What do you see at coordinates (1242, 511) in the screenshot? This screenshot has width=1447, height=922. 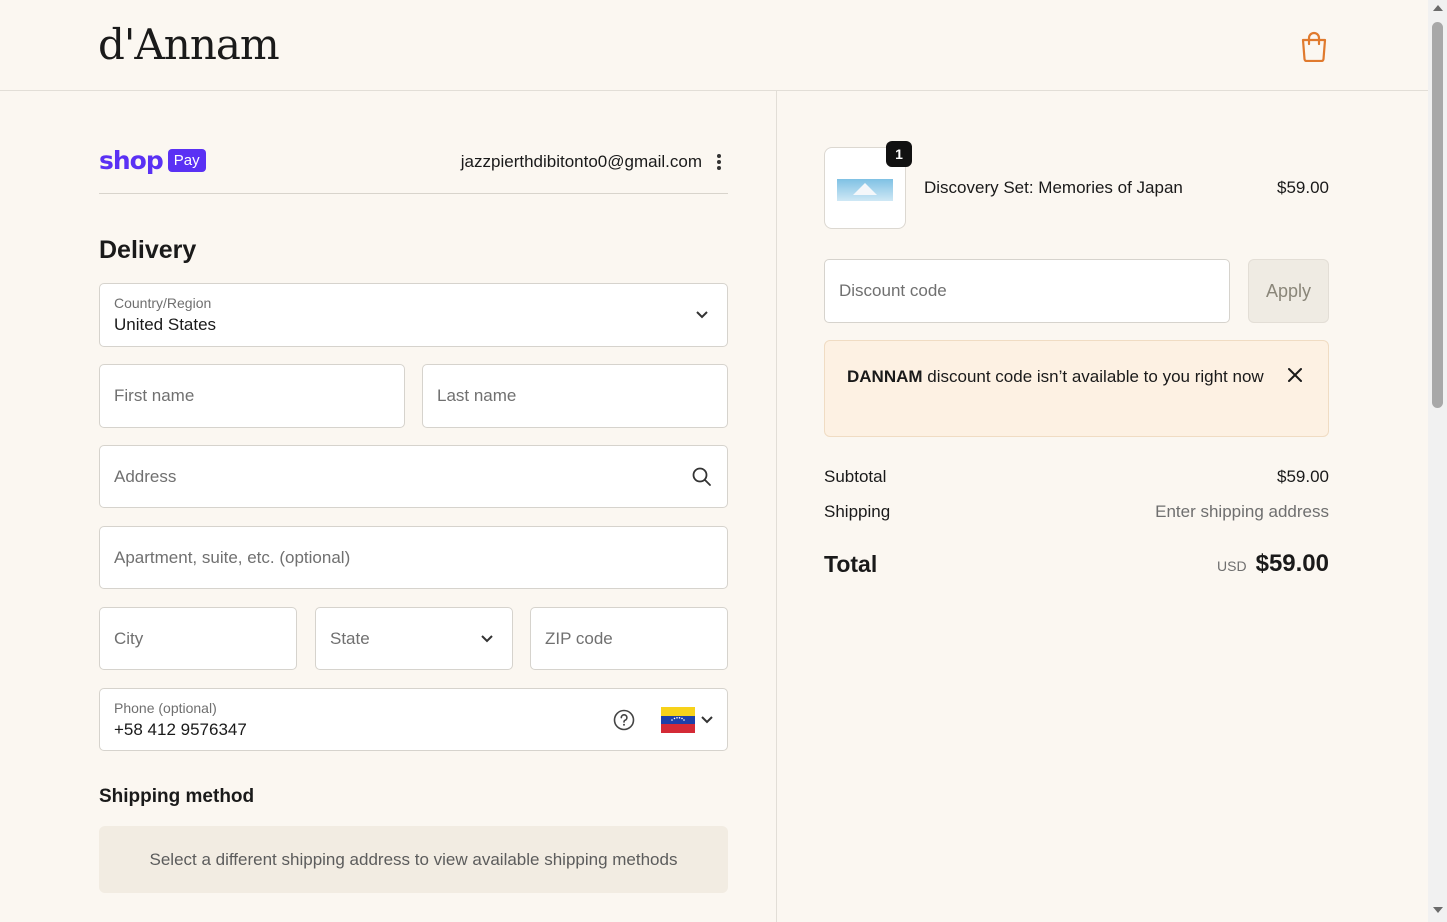 I see `shipping-value: Enter shipping address` at bounding box center [1242, 511].